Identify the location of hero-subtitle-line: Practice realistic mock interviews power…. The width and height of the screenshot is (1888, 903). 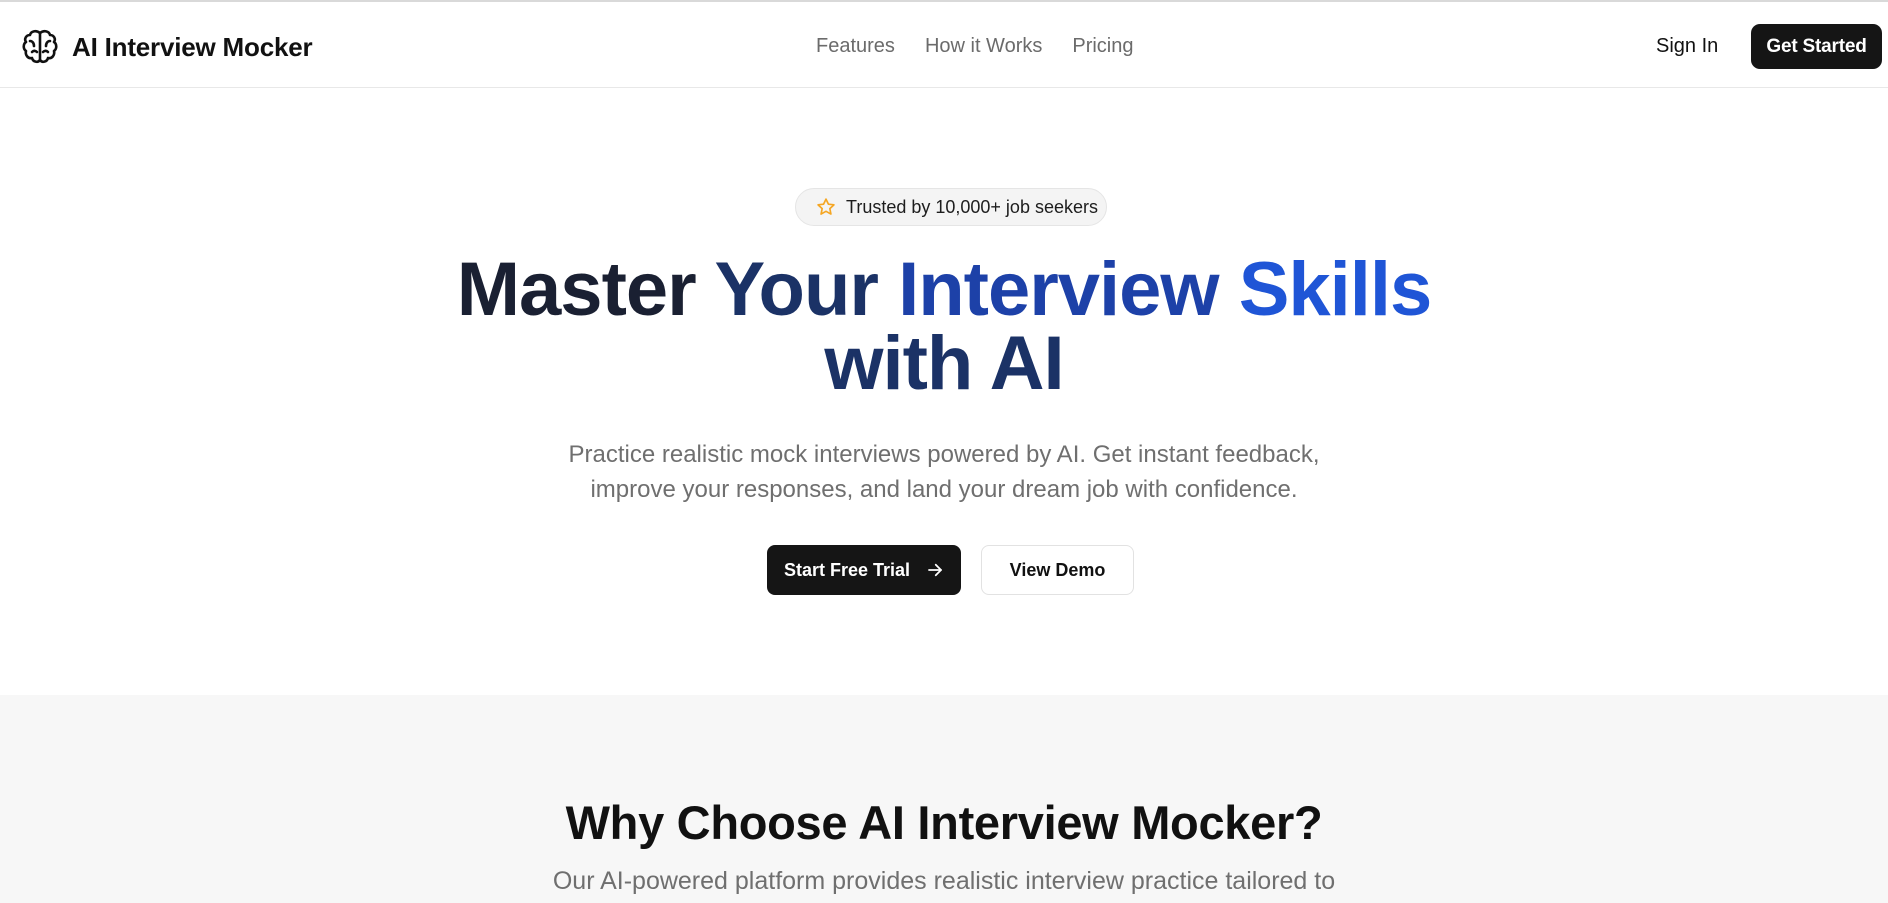
(944, 454).